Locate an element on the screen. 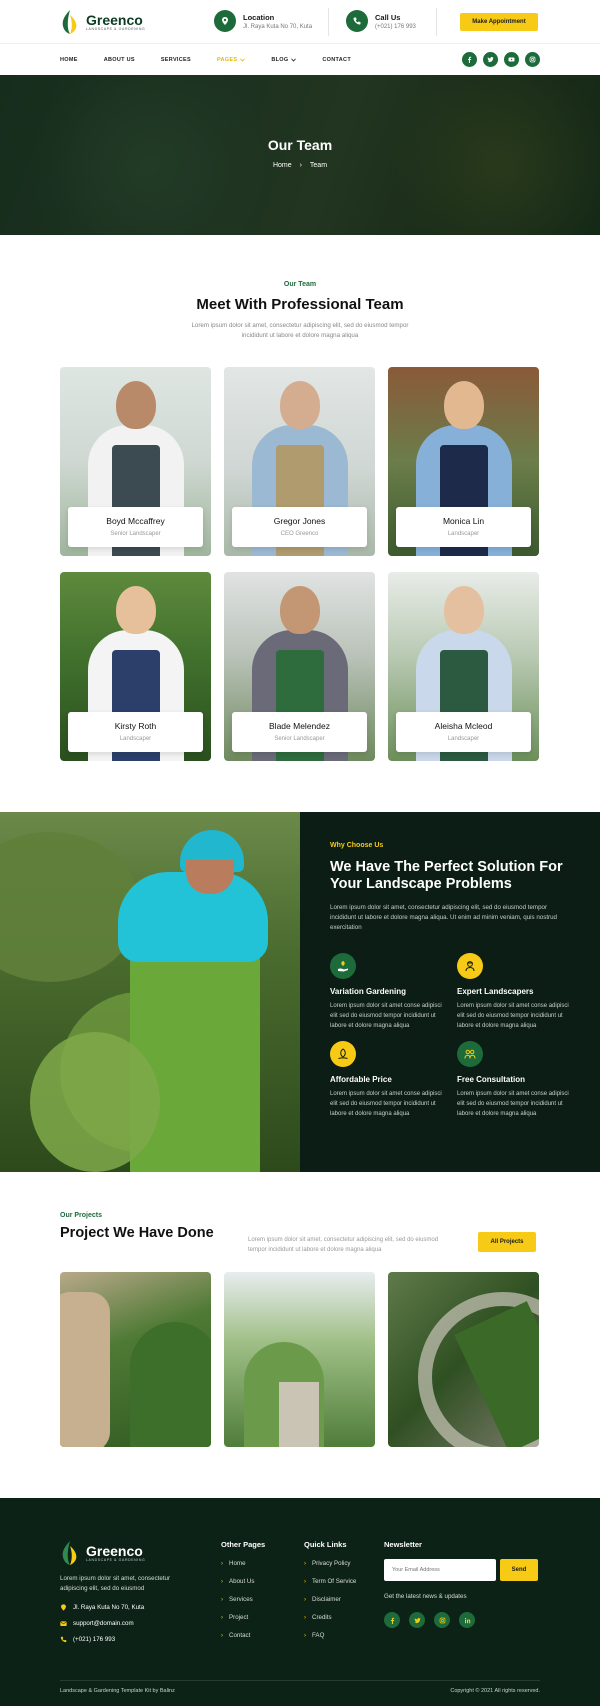  team-card: Aleisha Mcleod Landscaper is located at coordinates (463, 666).